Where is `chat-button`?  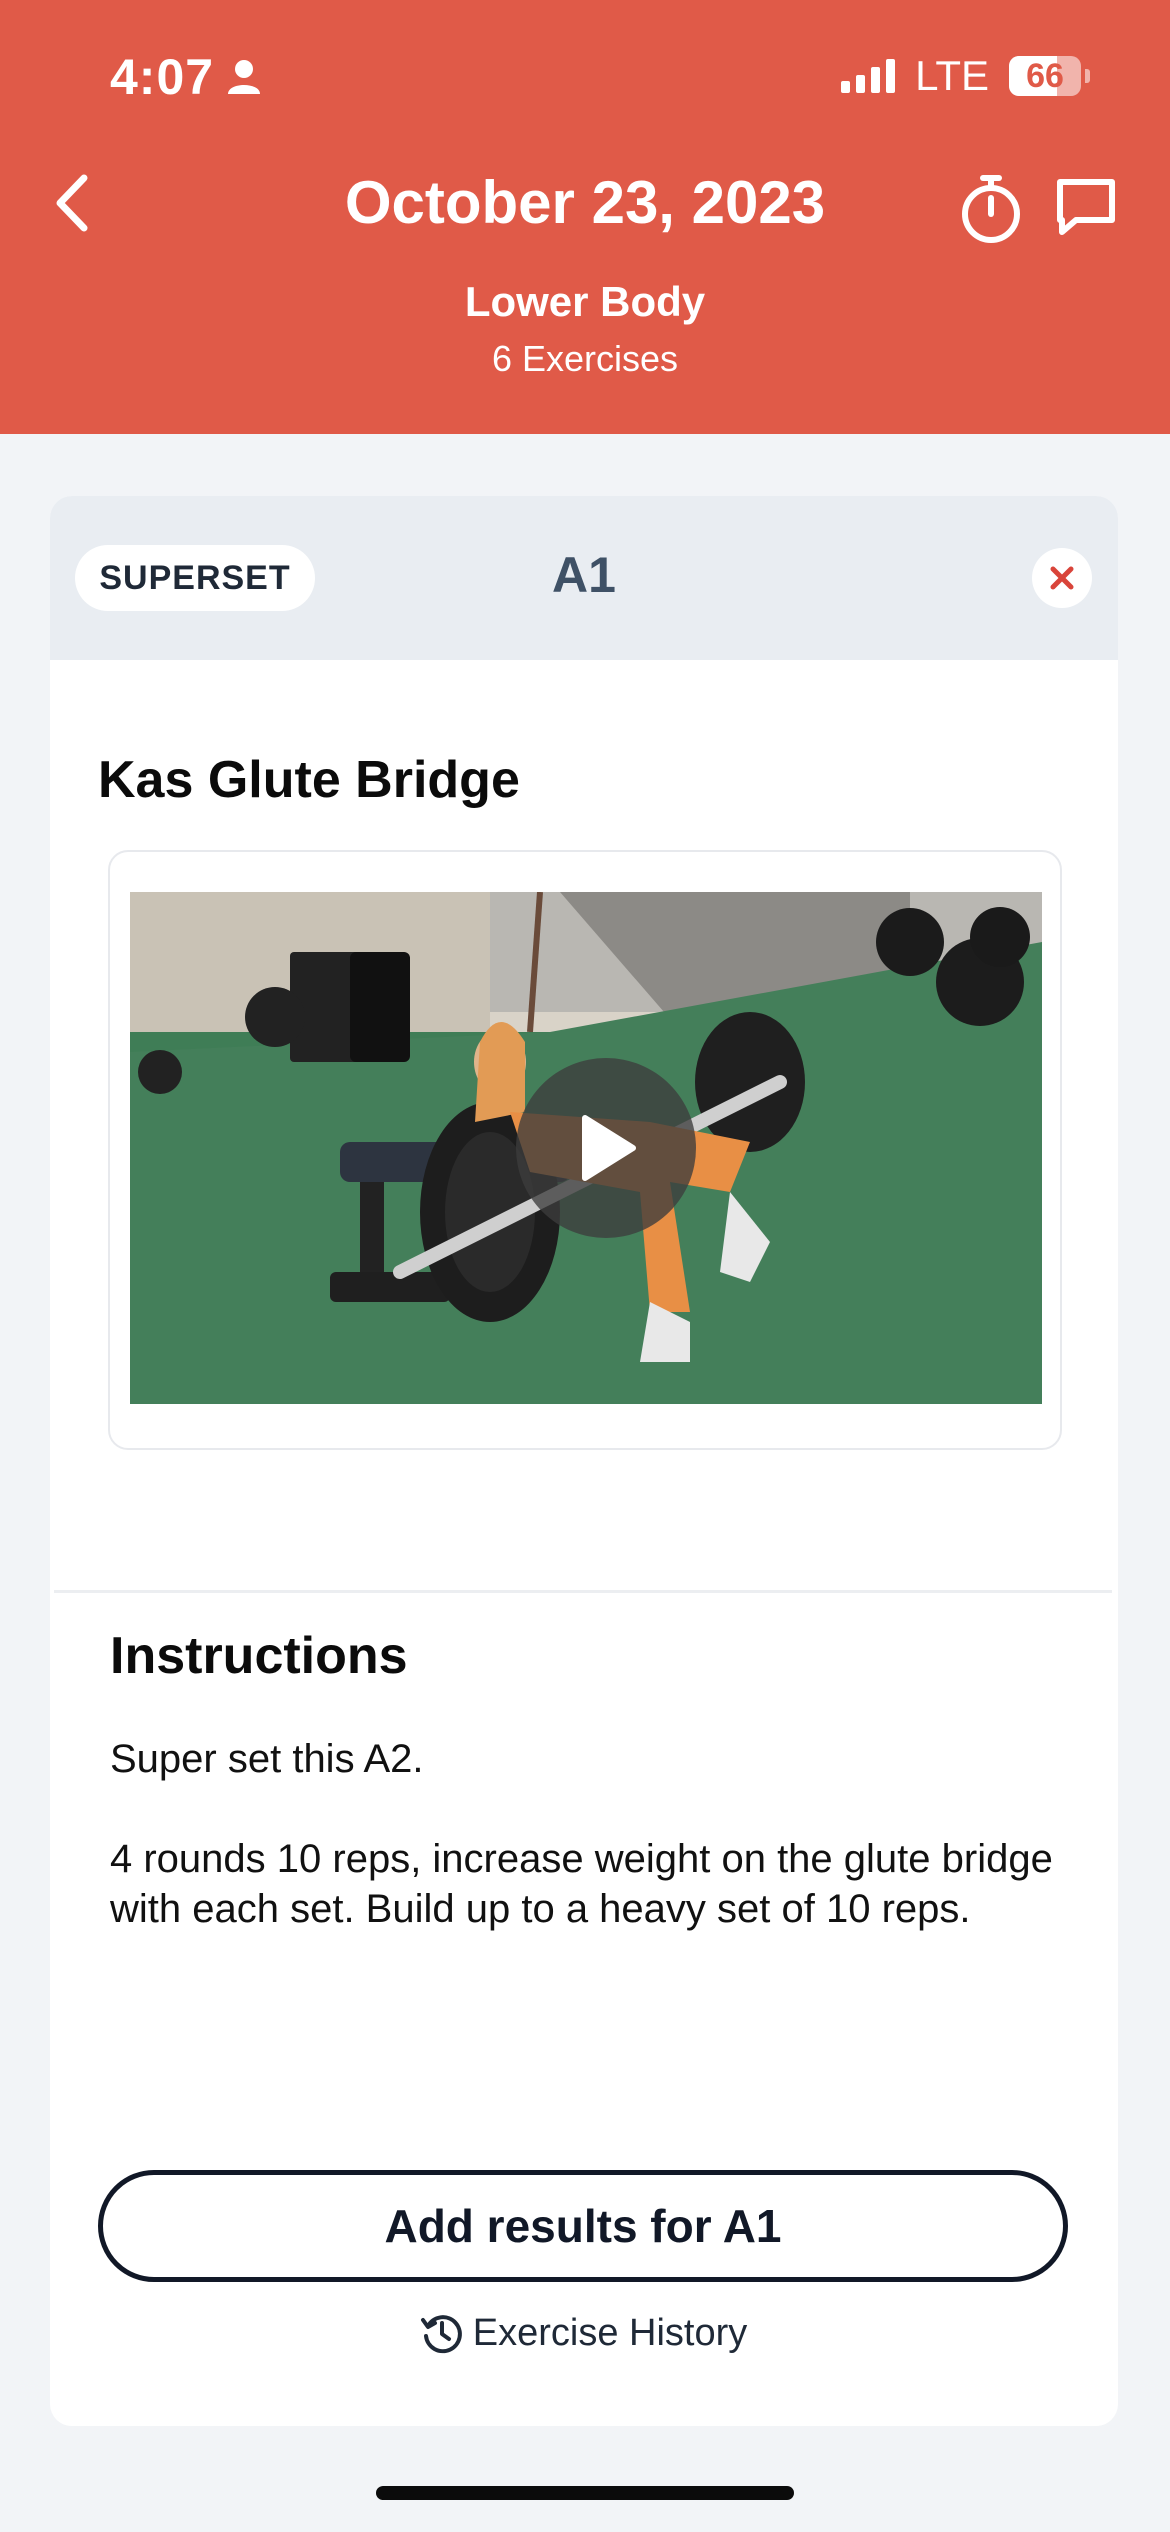
chat-button is located at coordinates (1086, 207).